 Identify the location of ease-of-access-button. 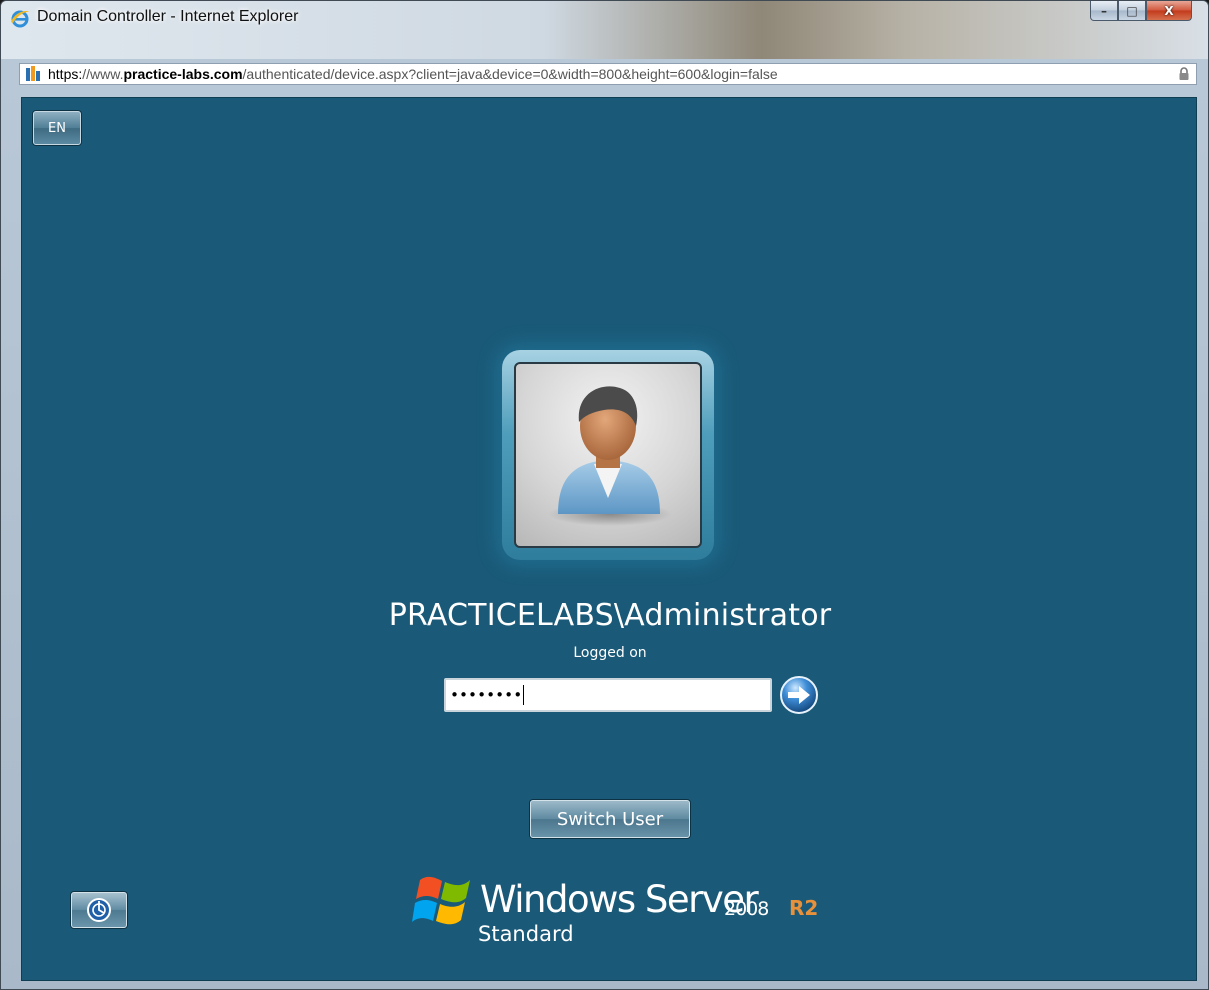
(99, 910).